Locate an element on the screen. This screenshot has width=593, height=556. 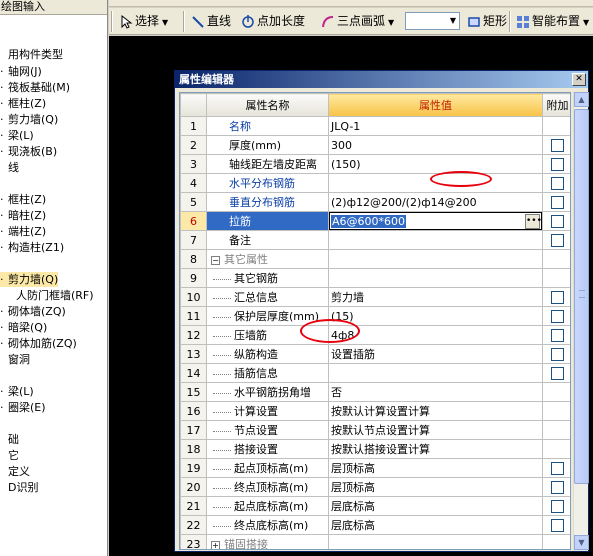
property-row: 18 搭接设置 按默认搭接设置计算 is located at coordinates (375, 449).